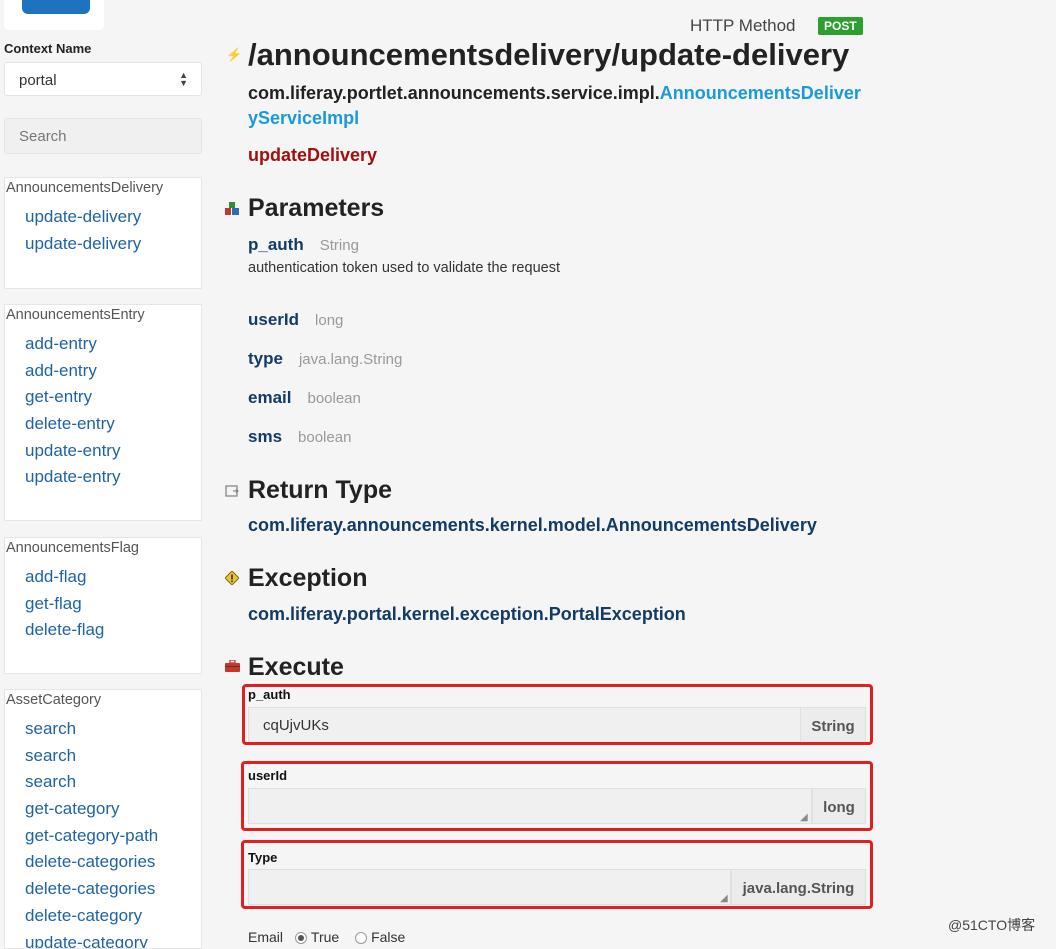 This screenshot has height=949, width=1056. Describe the element at coordinates (339, 245) in the screenshot. I see `parameter-type: String` at that location.